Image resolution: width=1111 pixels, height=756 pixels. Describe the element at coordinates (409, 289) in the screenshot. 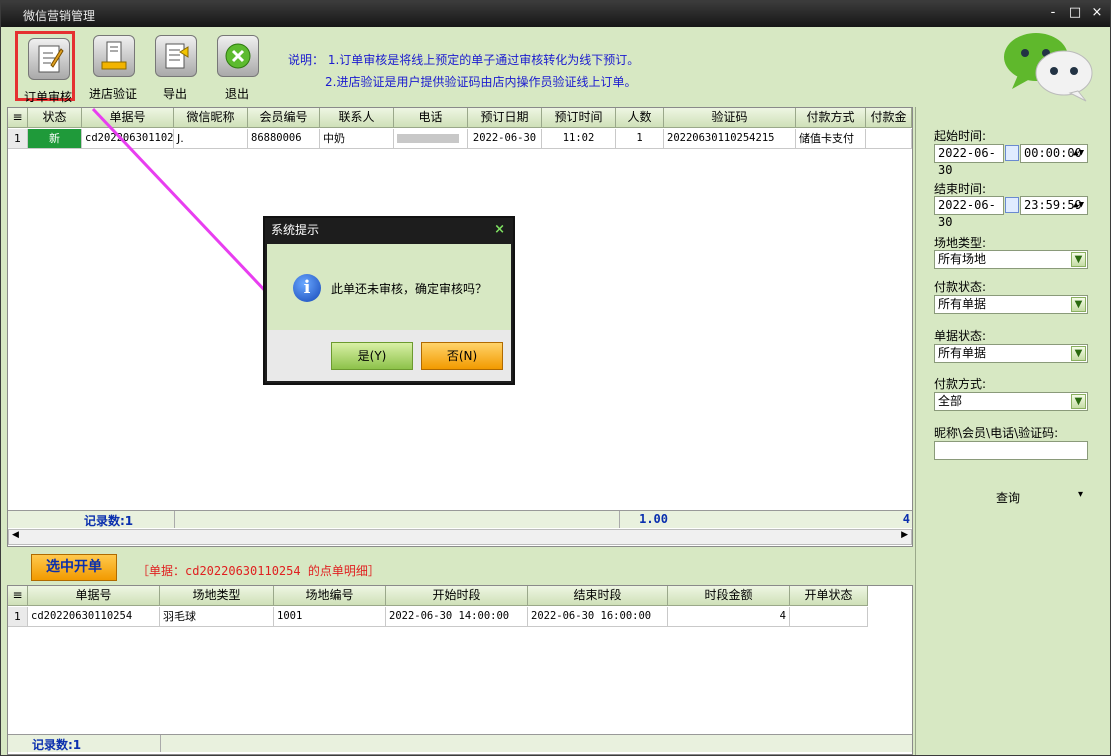

I see `dialog-message: 此单还未审核，确定审核吗？` at that location.